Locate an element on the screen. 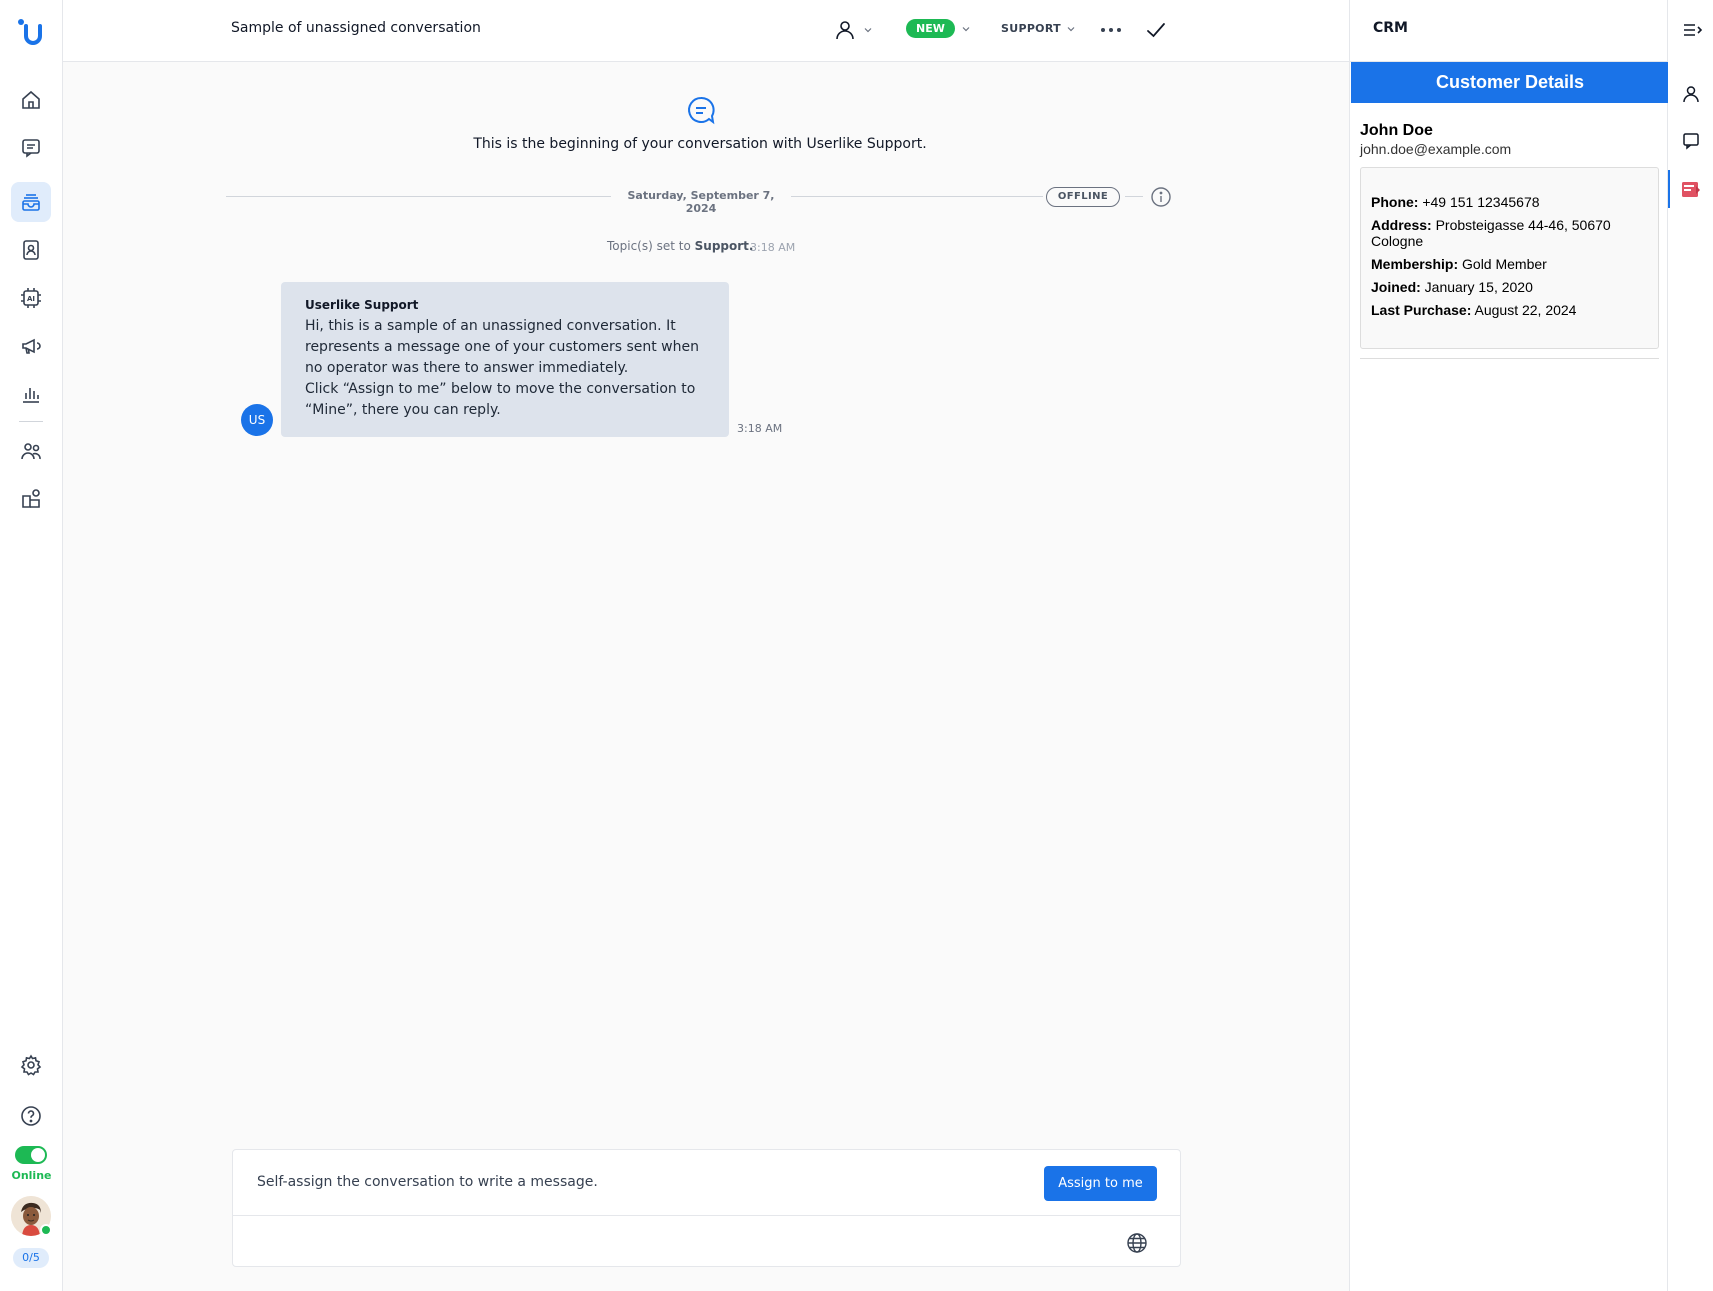  customer-name: John Doe is located at coordinates (1396, 130).